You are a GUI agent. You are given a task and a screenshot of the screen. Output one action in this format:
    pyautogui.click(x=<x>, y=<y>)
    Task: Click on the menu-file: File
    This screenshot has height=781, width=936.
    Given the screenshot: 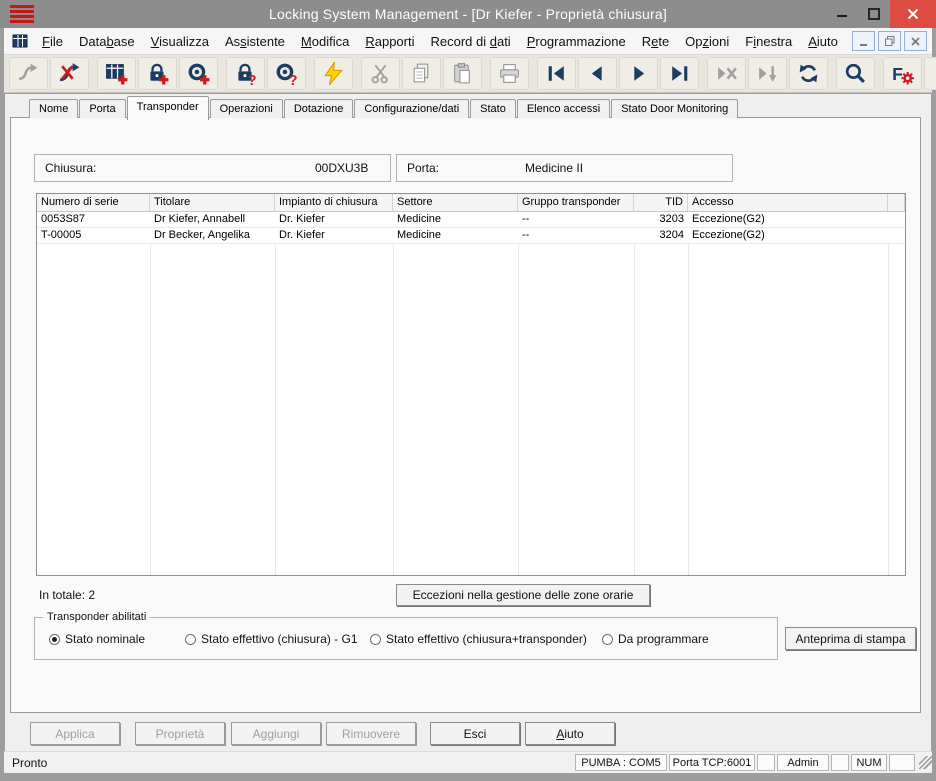 What is the action you would take?
    pyautogui.click(x=52, y=41)
    